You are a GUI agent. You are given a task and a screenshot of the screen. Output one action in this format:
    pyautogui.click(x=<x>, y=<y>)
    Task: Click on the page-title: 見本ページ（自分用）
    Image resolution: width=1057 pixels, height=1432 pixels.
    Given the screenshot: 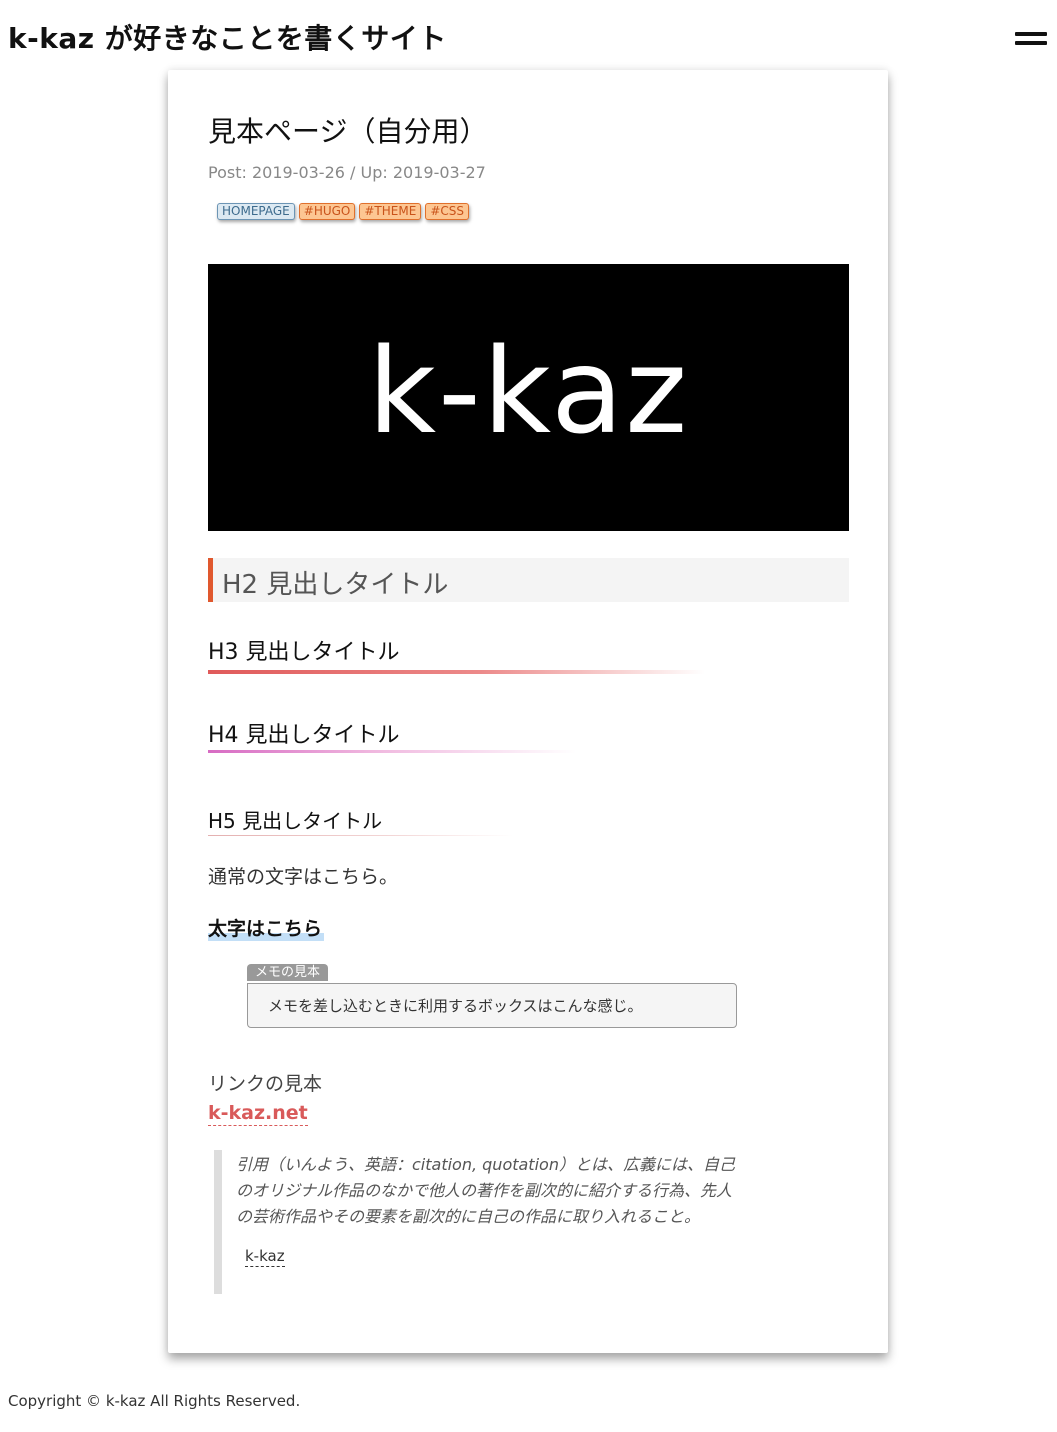 What is the action you would take?
    pyautogui.click(x=348, y=131)
    